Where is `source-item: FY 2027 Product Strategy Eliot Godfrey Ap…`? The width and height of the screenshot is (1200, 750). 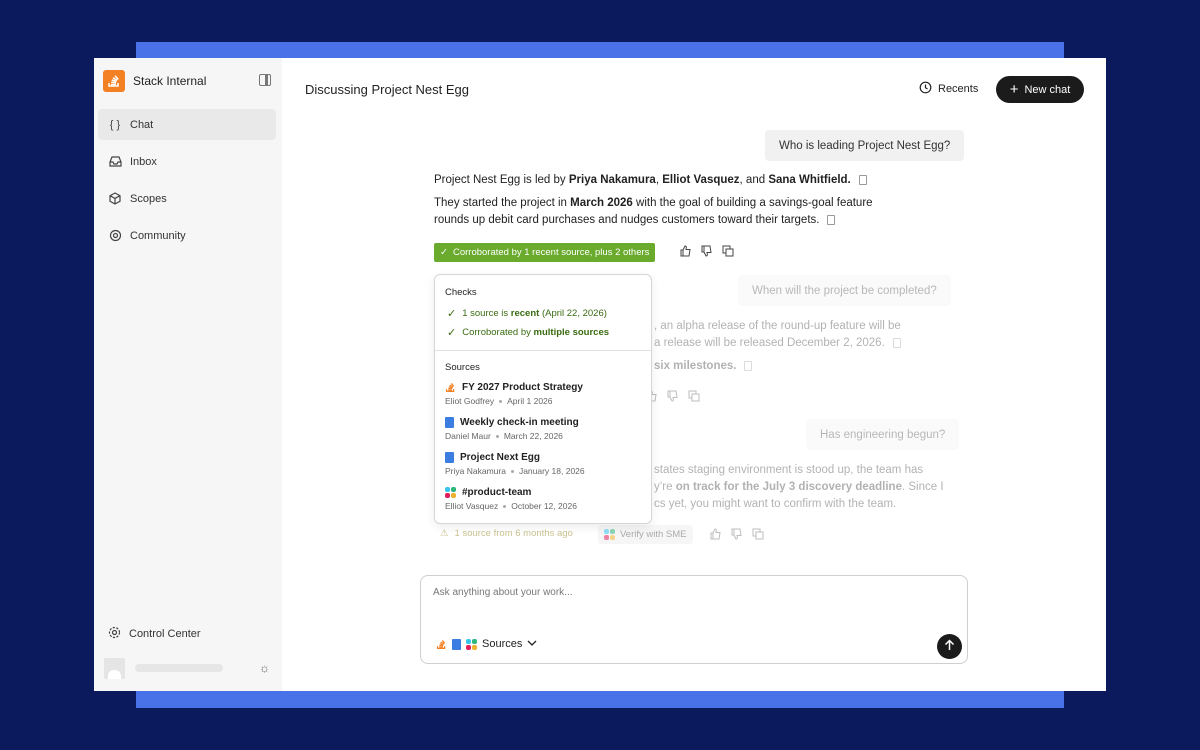 source-item: FY 2027 Product Strategy Eliot Godfrey Ap… is located at coordinates (545, 394).